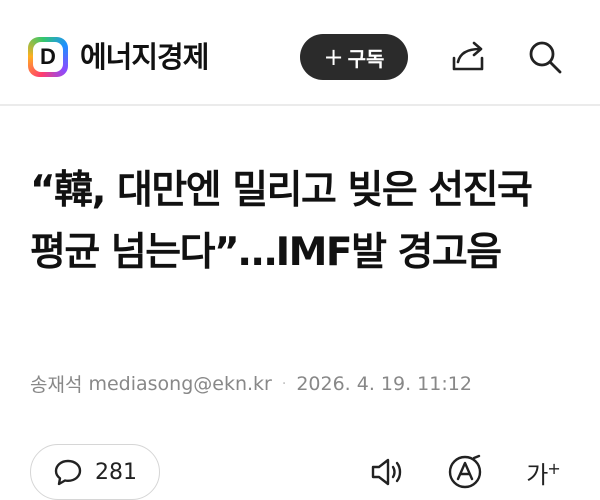  I want to click on daum-logo: D, so click(48, 57).